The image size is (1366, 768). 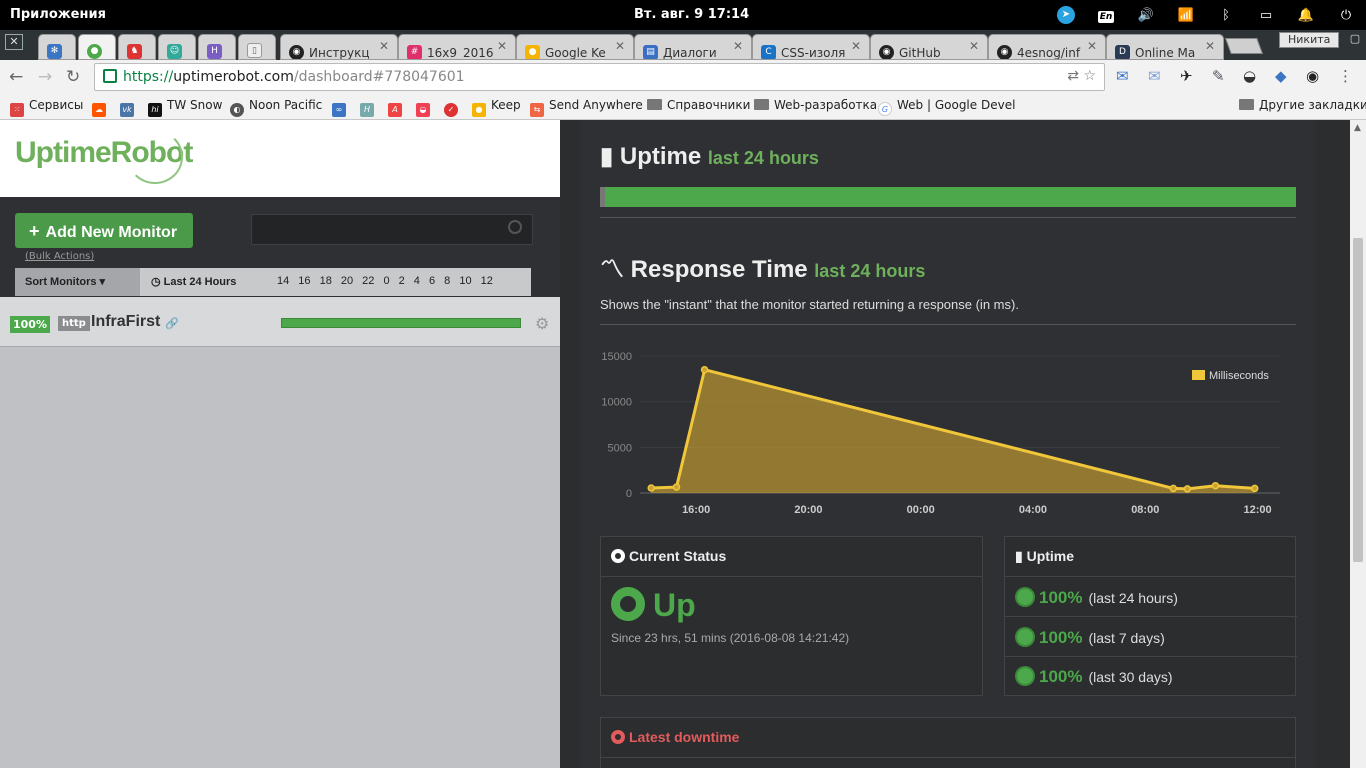 What do you see at coordinates (73, 77) in the screenshot?
I see `reload-icon: ↻` at bounding box center [73, 77].